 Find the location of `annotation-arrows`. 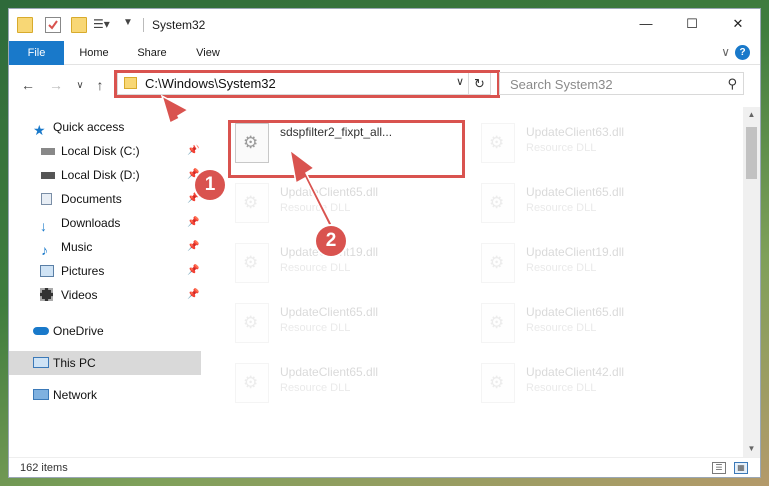

annotation-arrows is located at coordinates (246, 162).